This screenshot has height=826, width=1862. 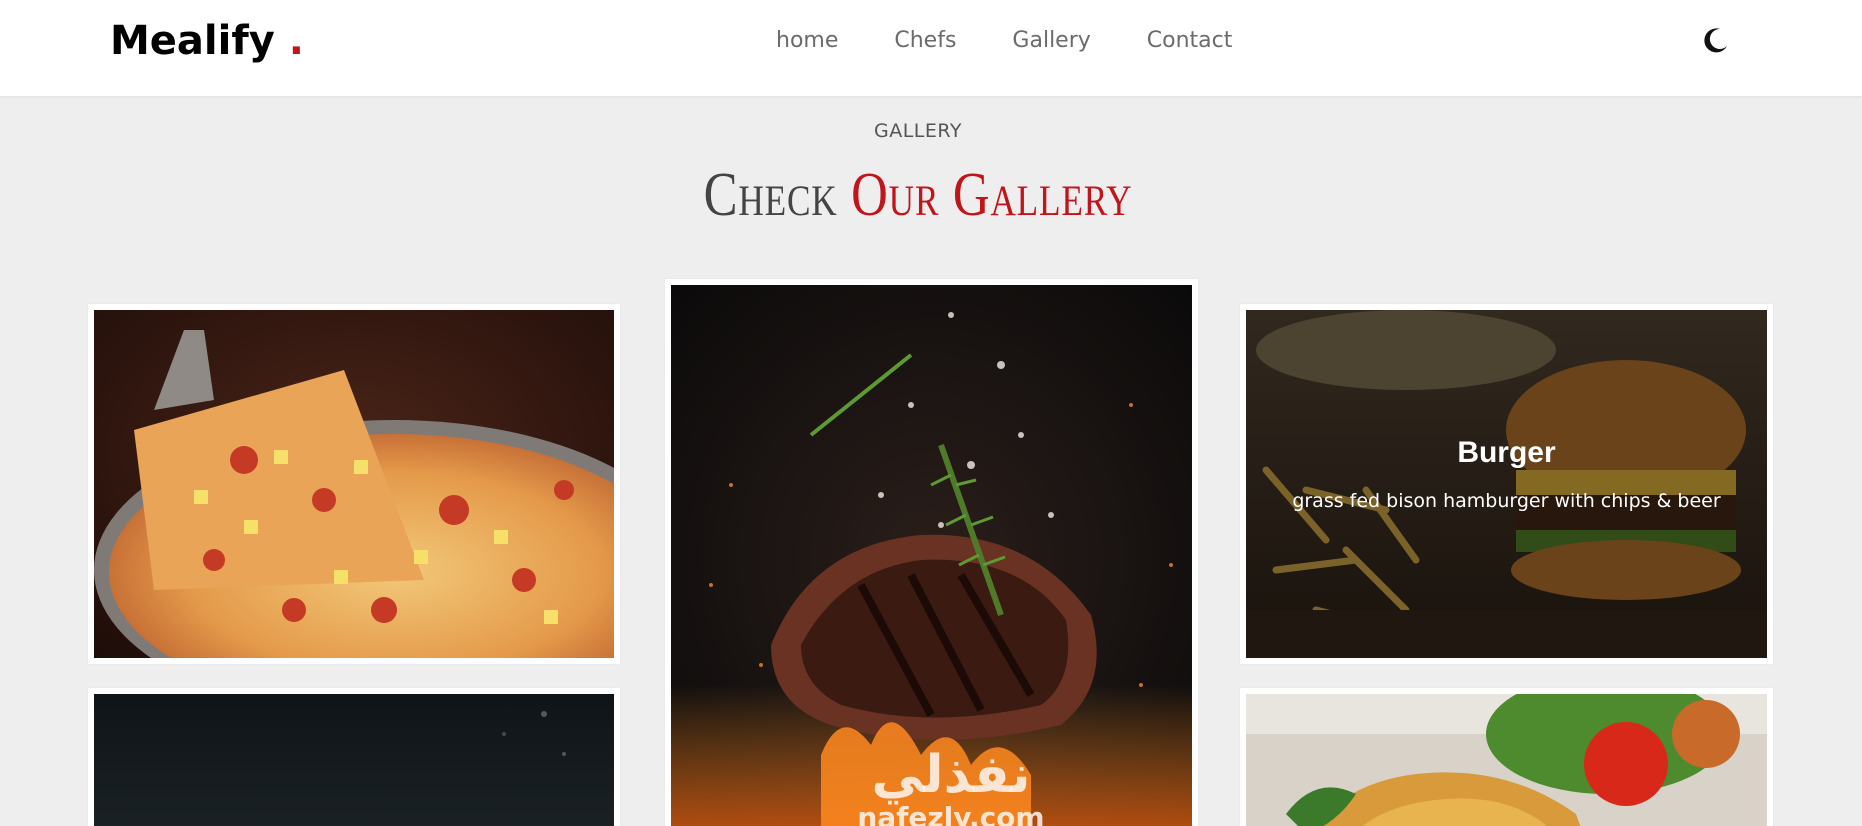 What do you see at coordinates (192, 41) in the screenshot?
I see `logo-text: Mealify` at bounding box center [192, 41].